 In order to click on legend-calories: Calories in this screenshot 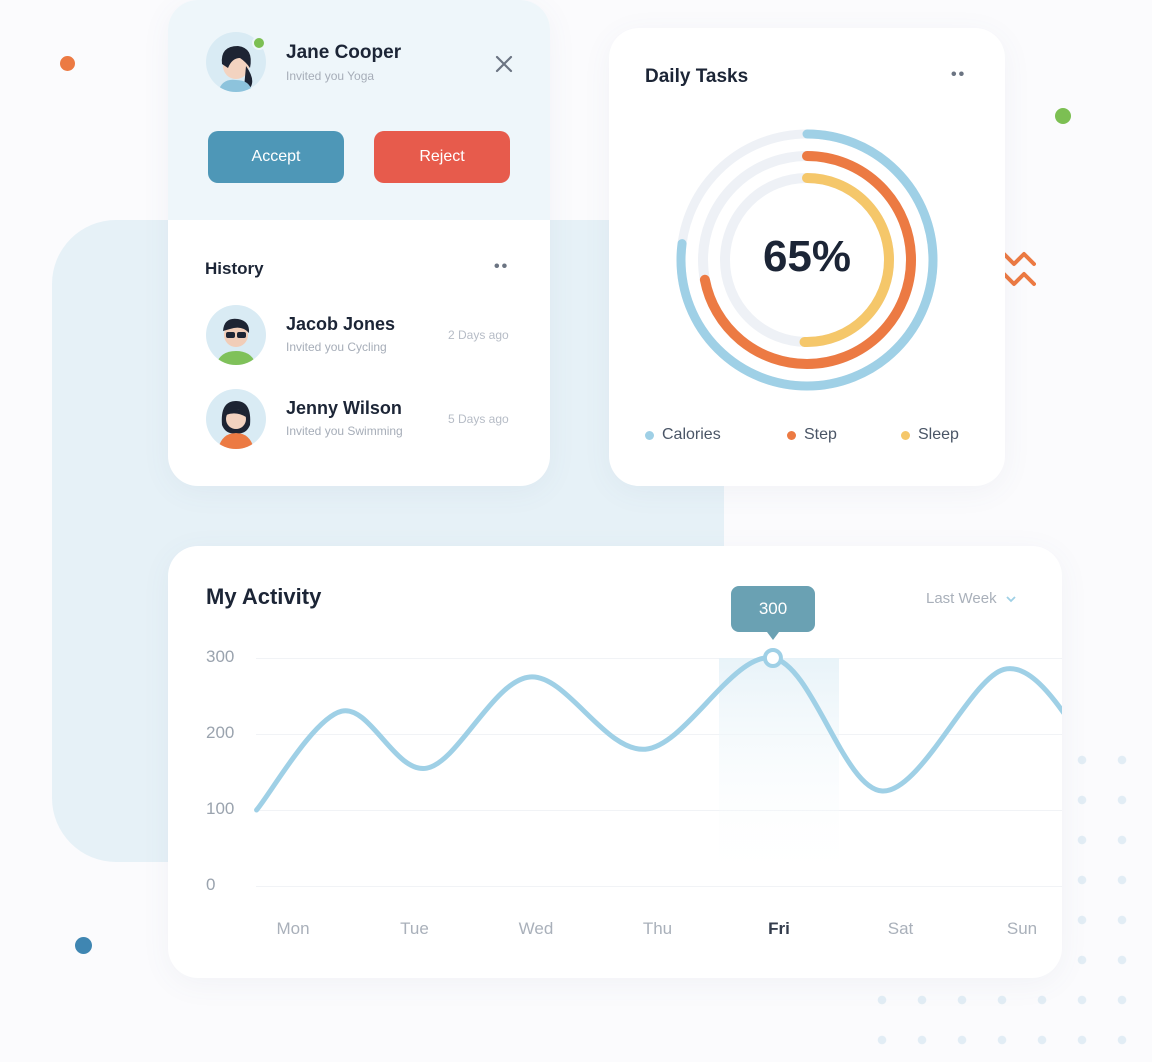, I will do `click(683, 435)`.